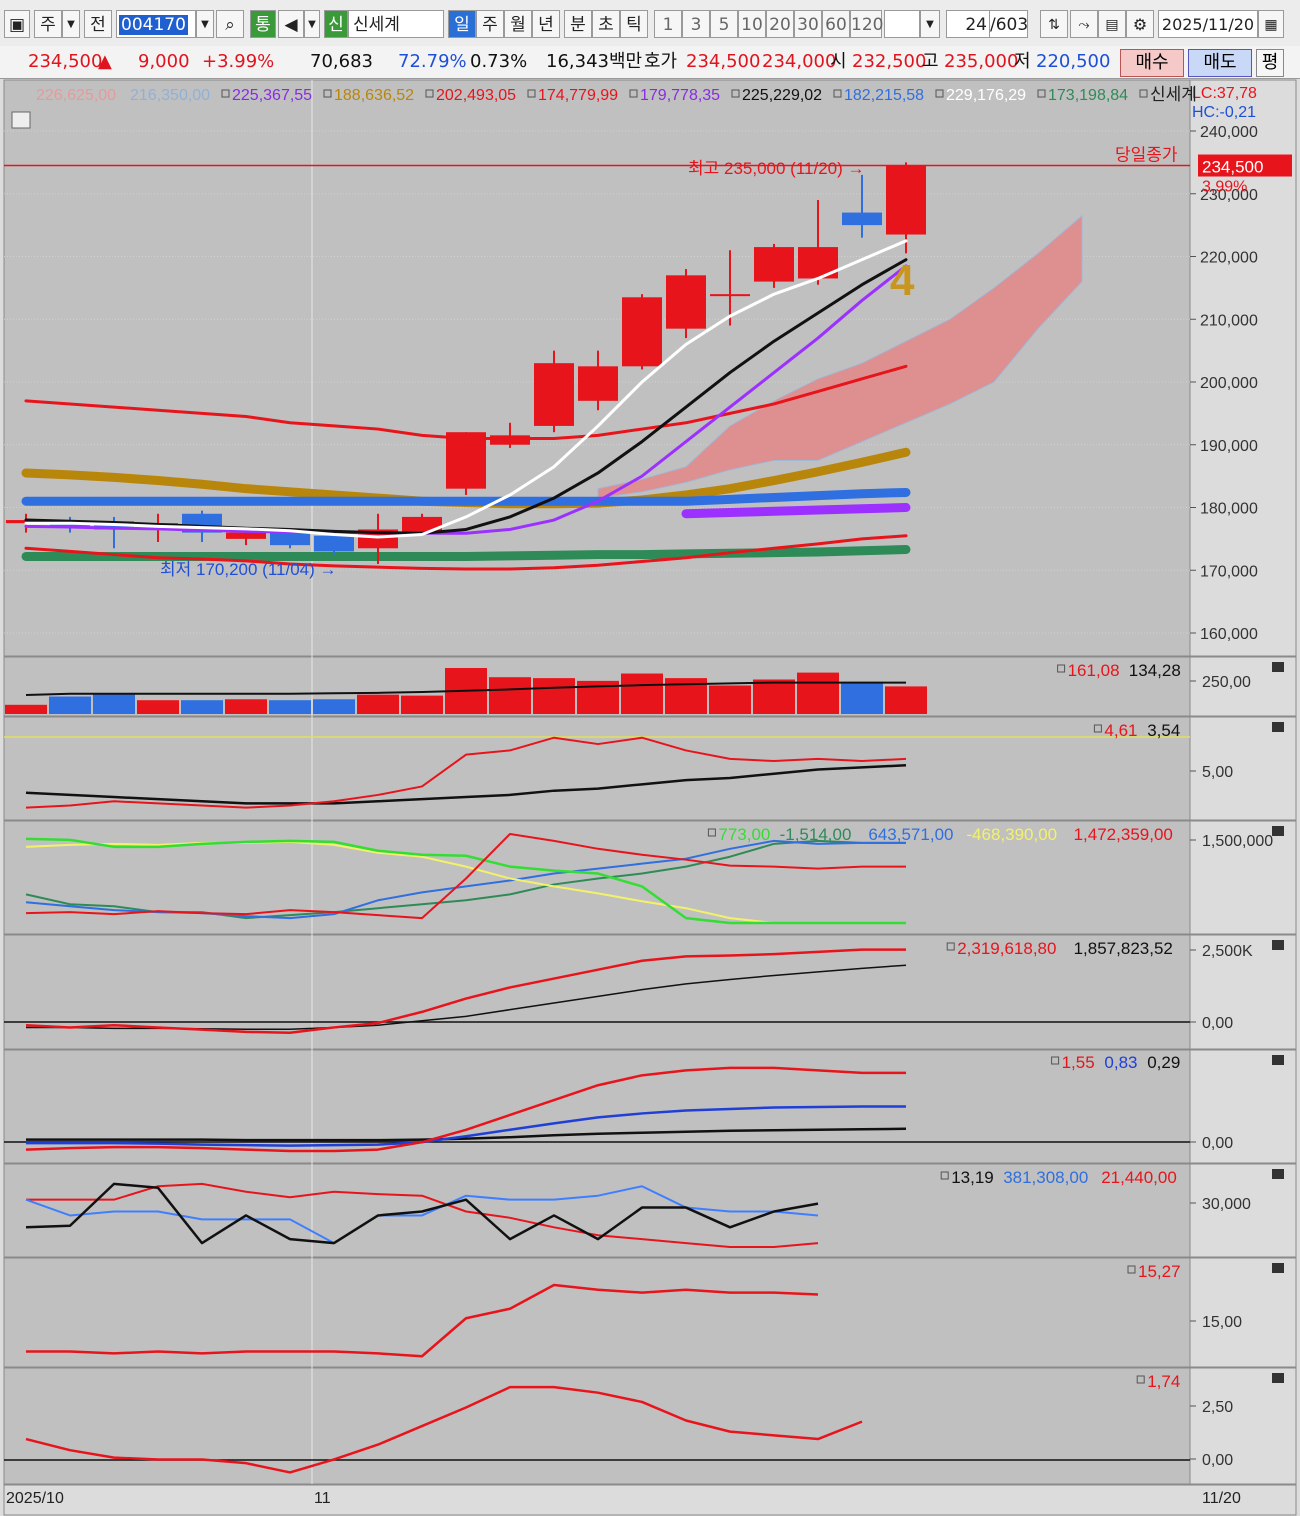 Image resolution: width=1300 pixels, height=1516 pixels. What do you see at coordinates (291, 24) in the screenshot?
I see `speaker-icon: ◀` at bounding box center [291, 24].